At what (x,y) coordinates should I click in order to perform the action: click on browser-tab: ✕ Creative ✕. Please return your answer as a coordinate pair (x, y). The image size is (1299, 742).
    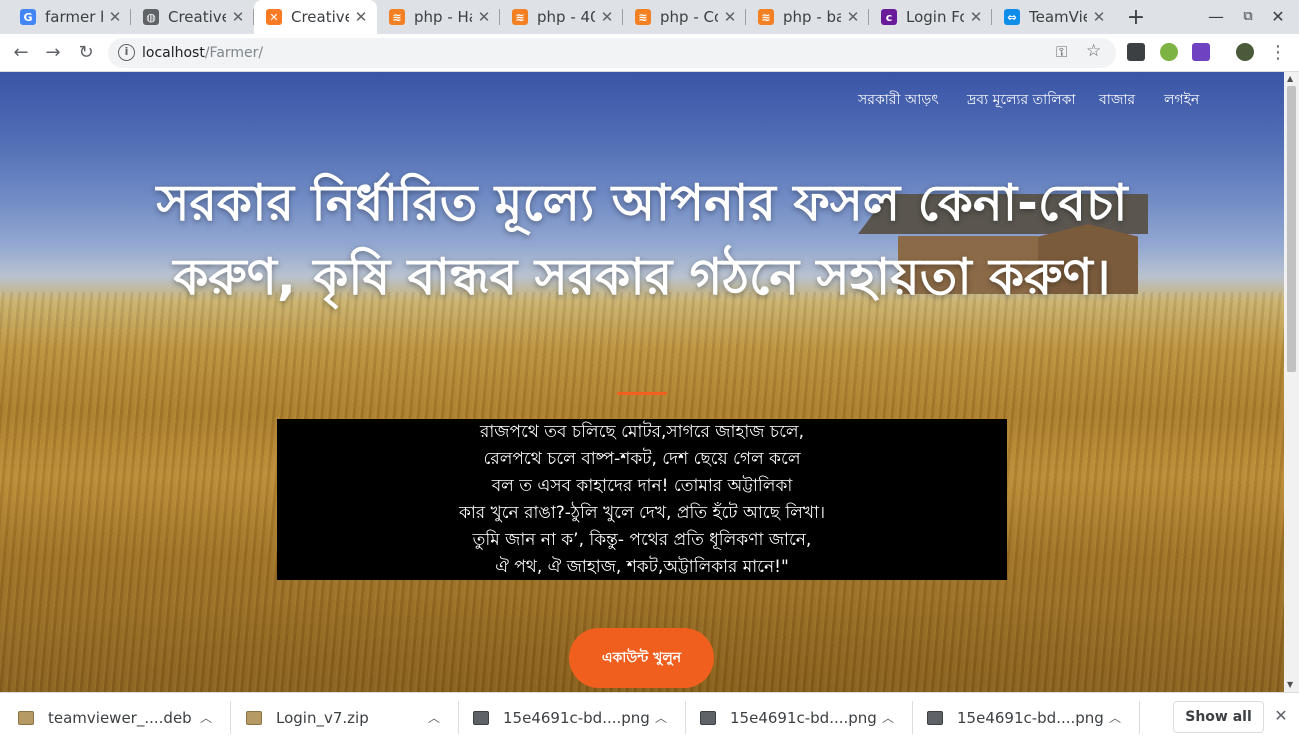
    Looking at the image, I should click on (315, 17).